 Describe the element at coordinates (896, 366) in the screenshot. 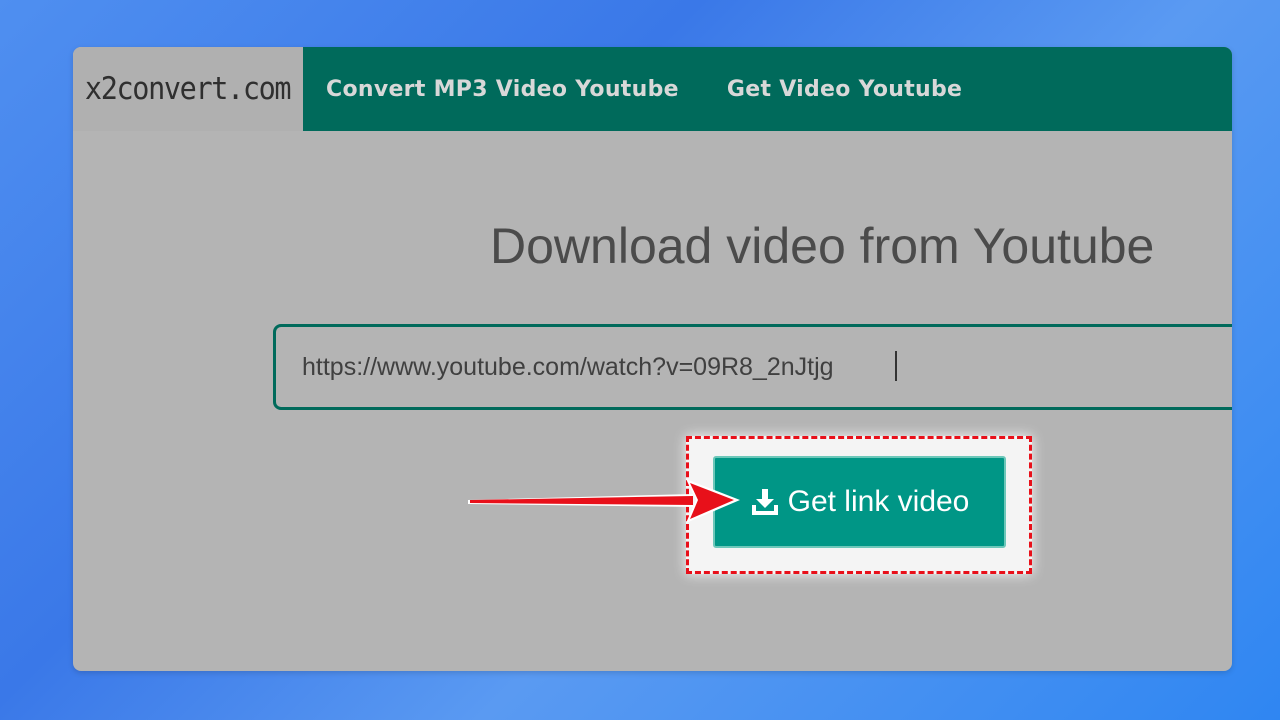

I see `text-caret` at that location.